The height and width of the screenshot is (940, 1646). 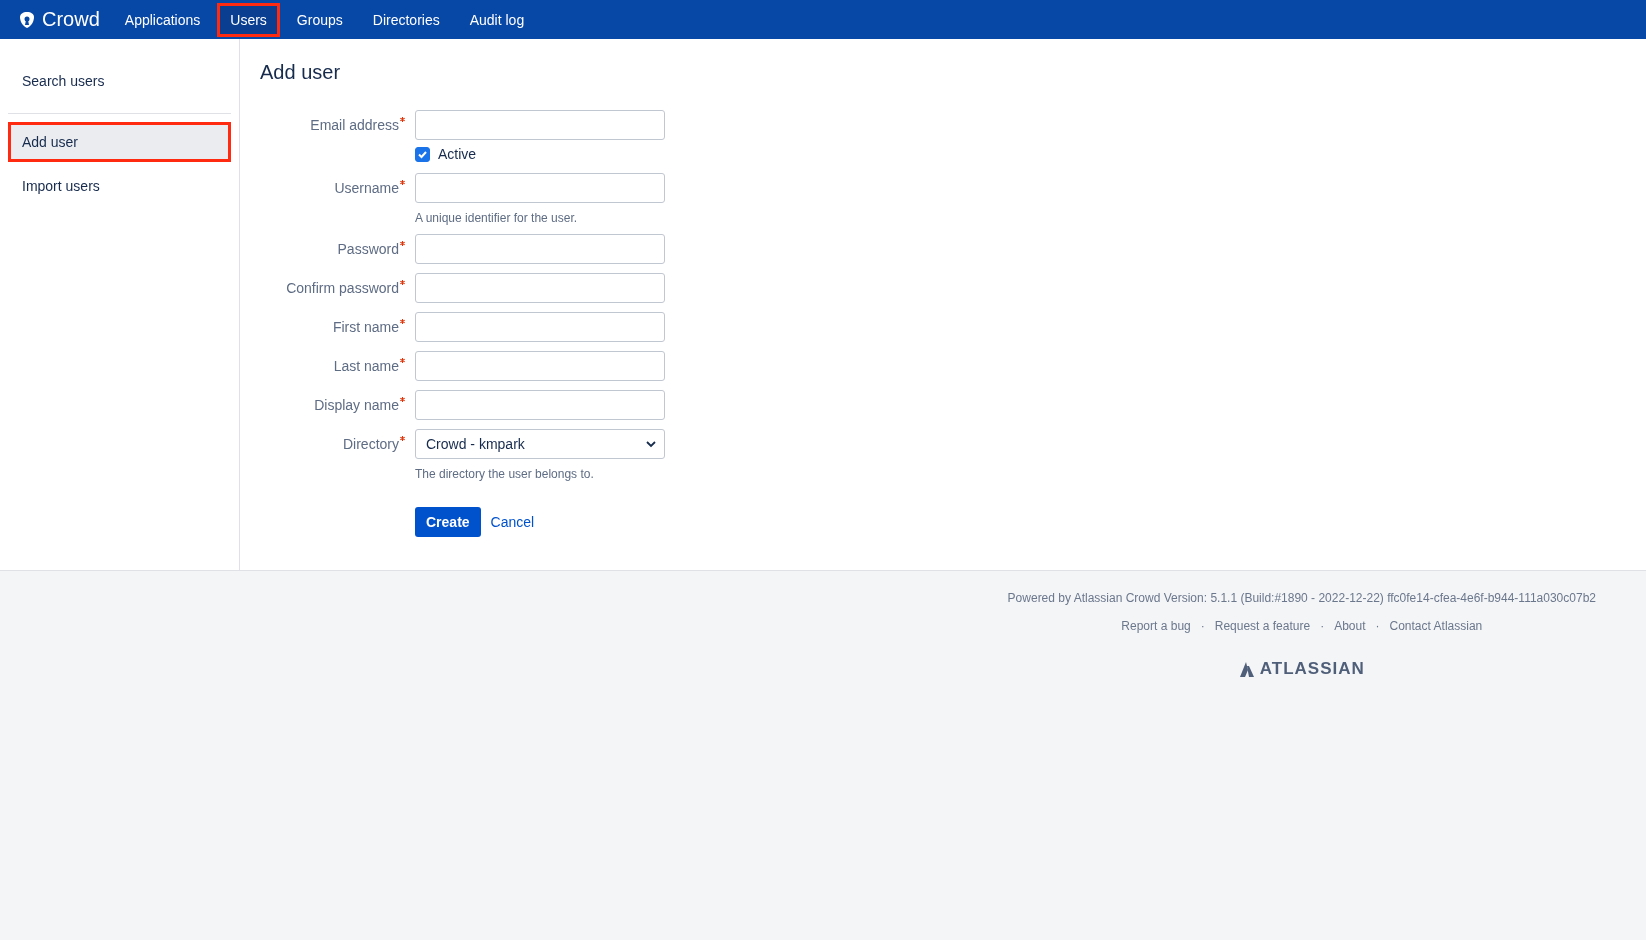 I want to click on field-label: Confirm password, so click(x=342, y=288).